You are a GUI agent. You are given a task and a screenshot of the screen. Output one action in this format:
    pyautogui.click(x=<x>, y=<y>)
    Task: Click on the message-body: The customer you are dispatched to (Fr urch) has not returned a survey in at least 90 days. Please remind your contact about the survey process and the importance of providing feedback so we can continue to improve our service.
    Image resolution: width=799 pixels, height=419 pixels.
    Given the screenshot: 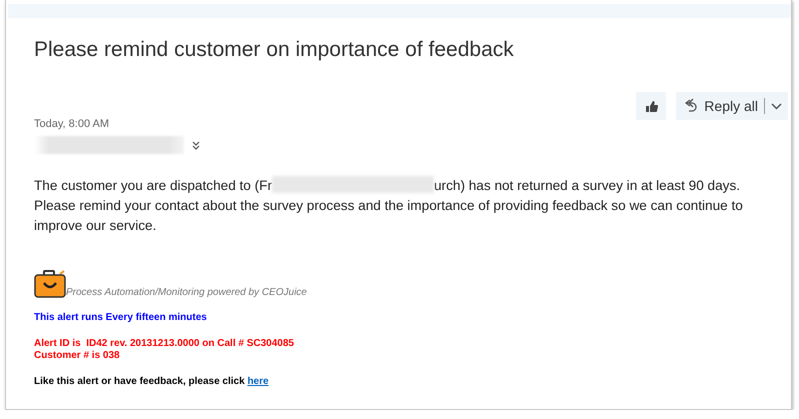 What is the action you would take?
    pyautogui.click(x=389, y=205)
    